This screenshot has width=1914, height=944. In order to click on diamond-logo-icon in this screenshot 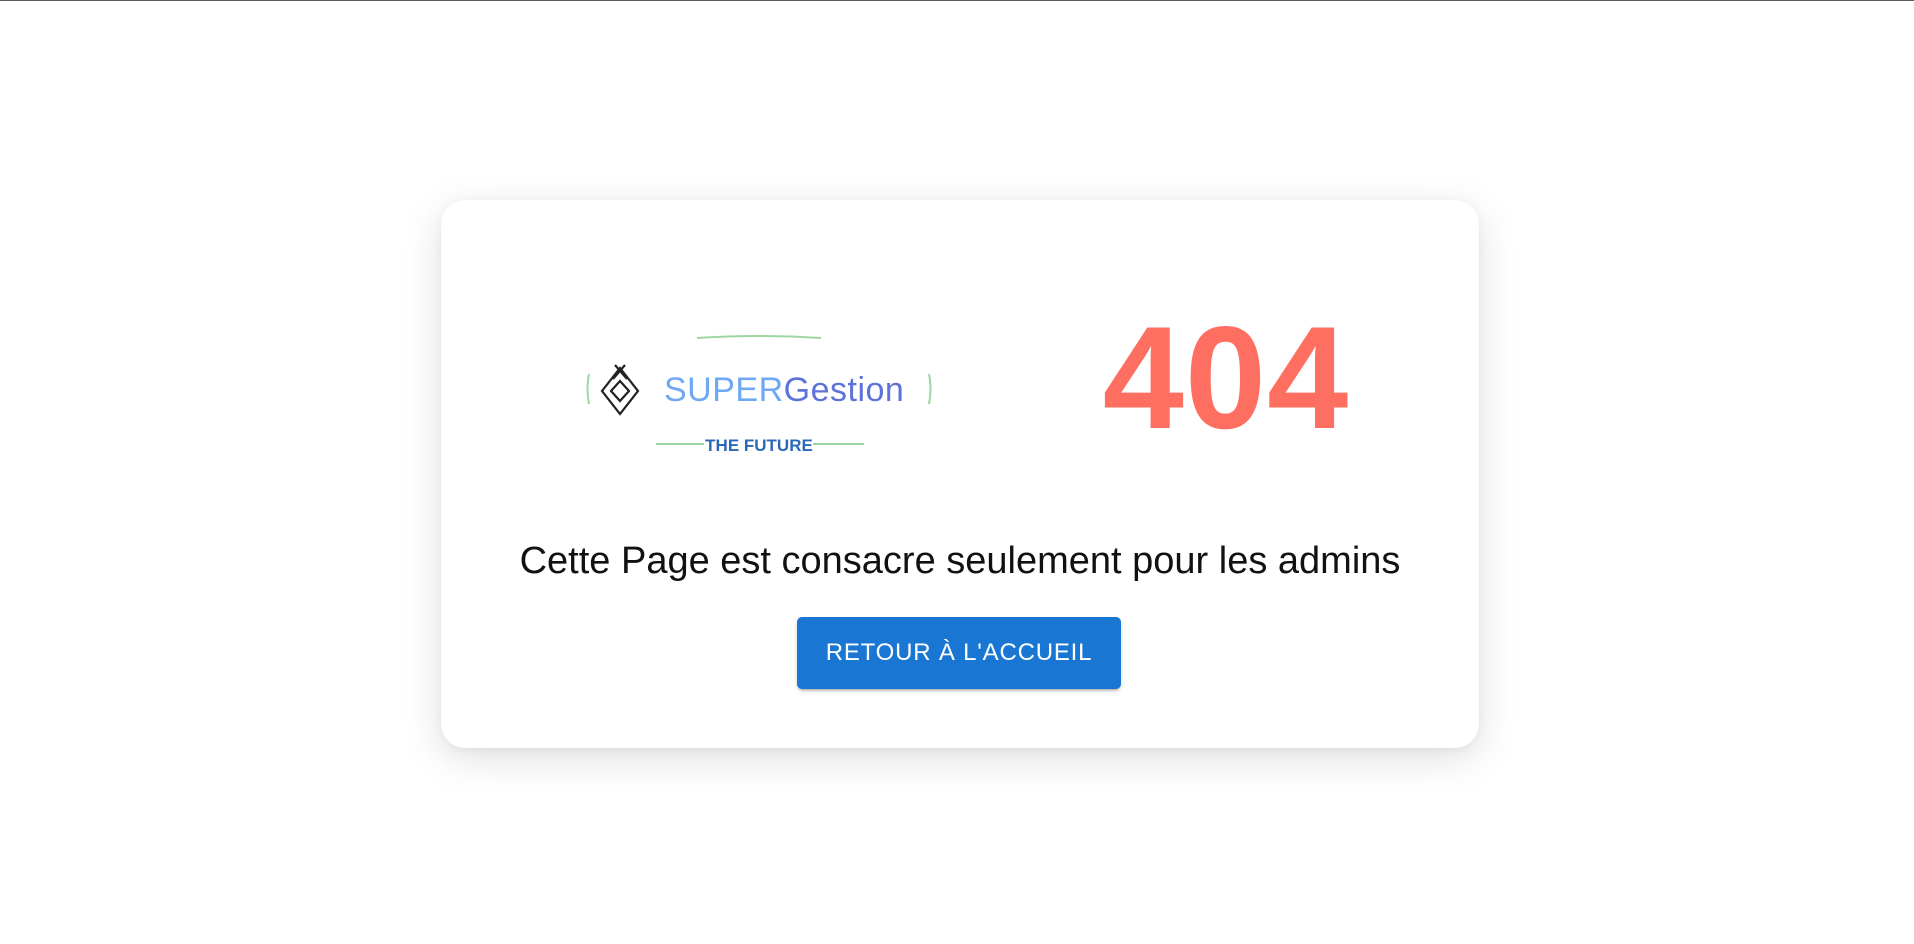, I will do `click(620, 390)`.